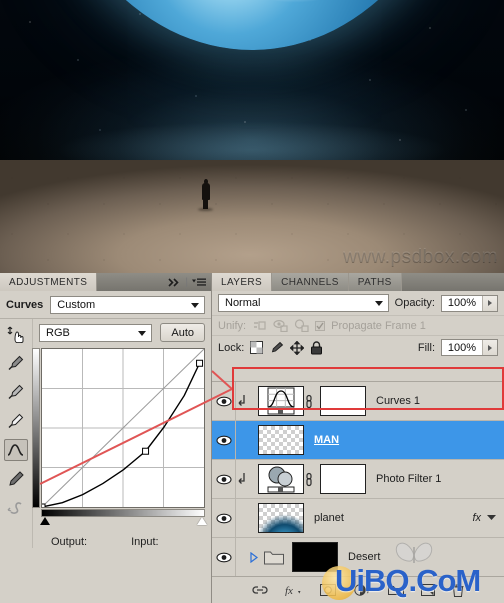 This screenshot has width=504, height=603. What do you see at coordinates (127, 305) in the screenshot?
I see `preset-select: Custom` at bounding box center [127, 305].